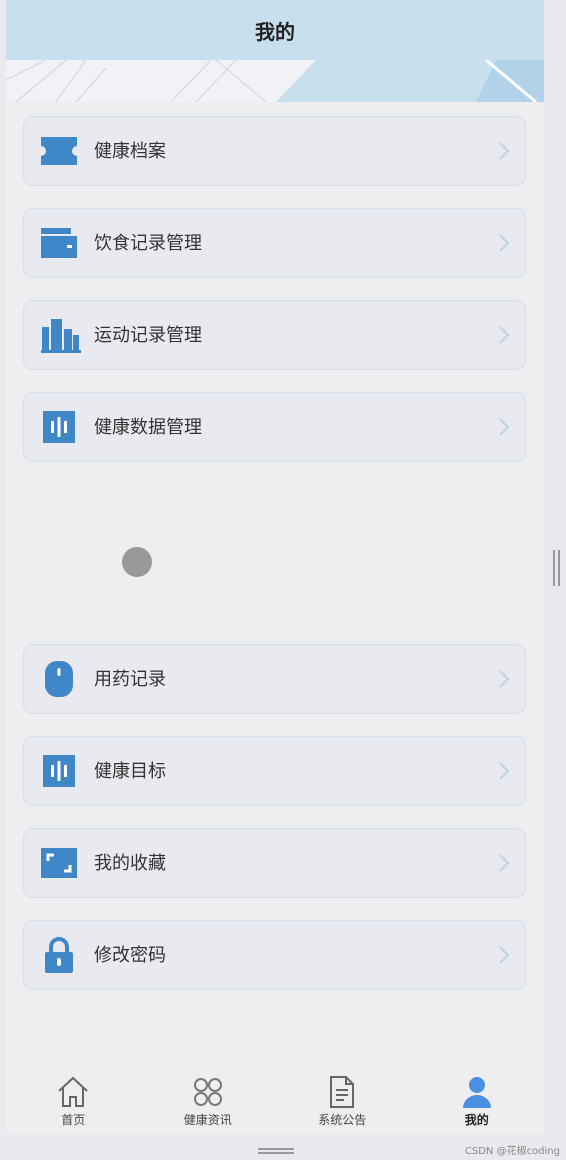 Image resolution: width=566 pixels, height=1160 pixels. Describe the element at coordinates (274, 679) in the screenshot. I see `menu-item-medication-records: 用药记录` at that location.